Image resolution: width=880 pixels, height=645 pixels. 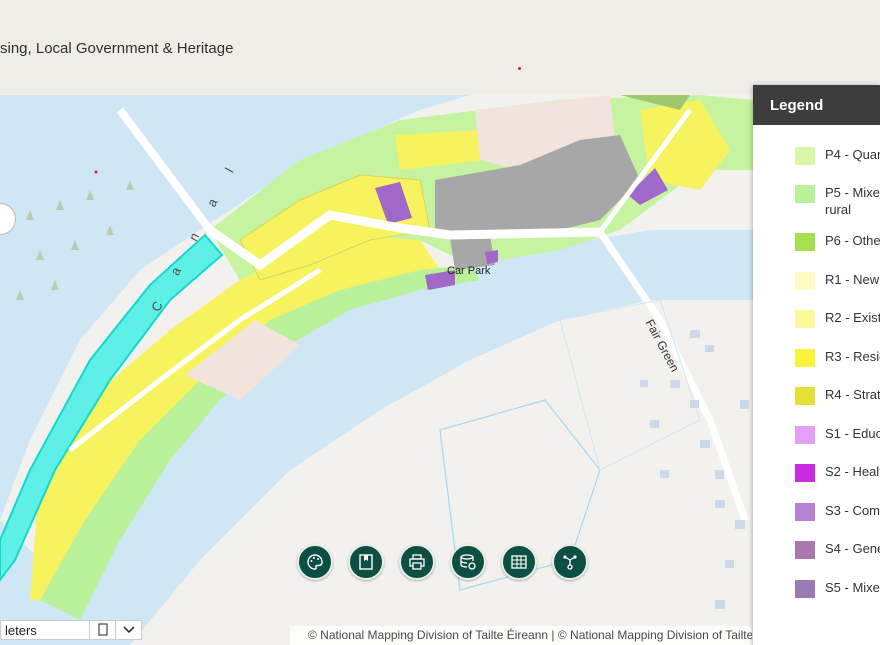 I want to click on table-button, so click(x=519, y=562).